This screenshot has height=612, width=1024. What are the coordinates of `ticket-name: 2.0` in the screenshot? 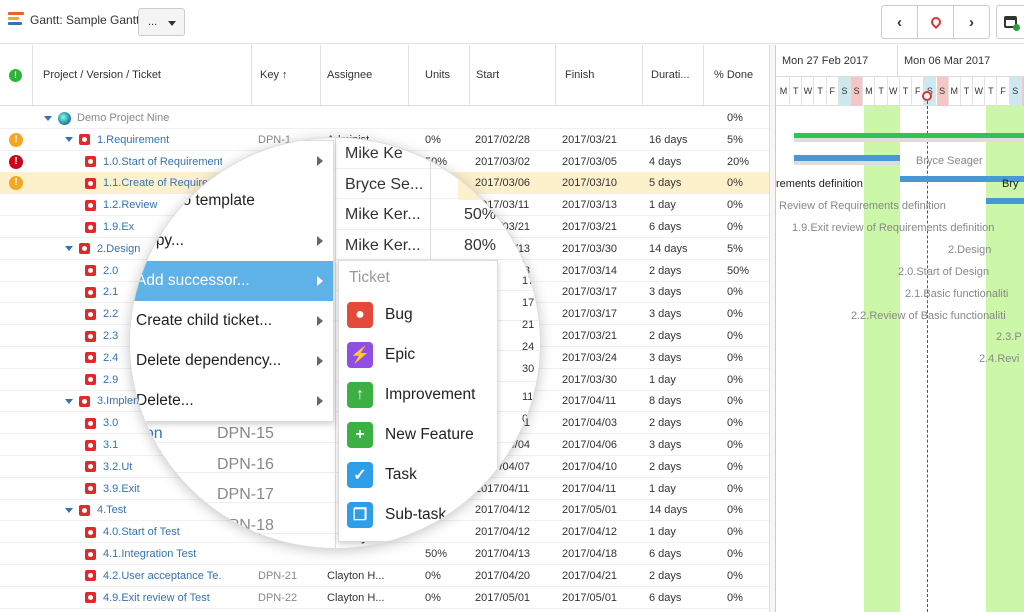 It's located at (110, 271).